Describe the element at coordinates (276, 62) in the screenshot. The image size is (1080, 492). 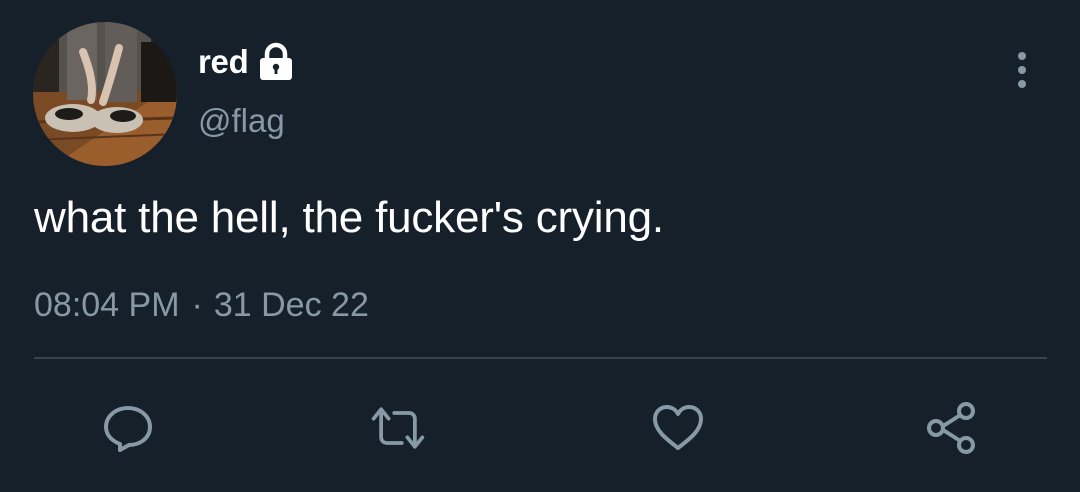
I see `lock-icon` at that location.